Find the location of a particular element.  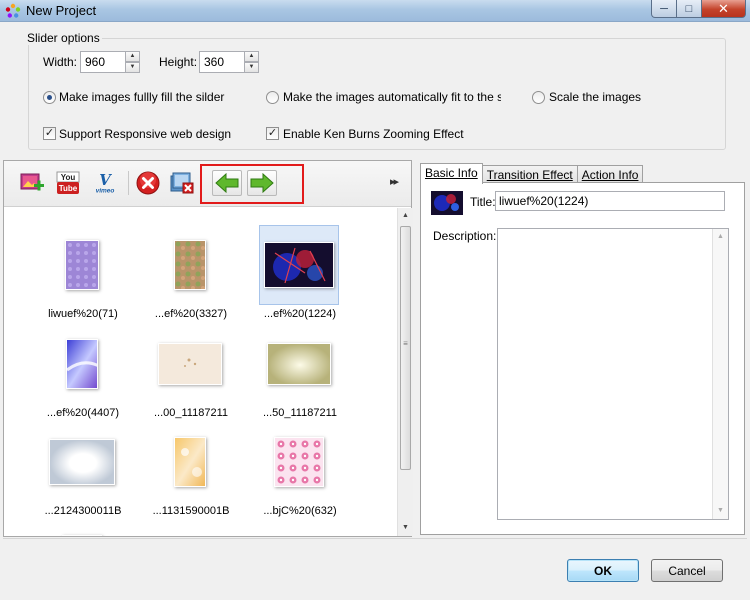

add-youtube-button: You Tube is located at coordinates (68, 183).